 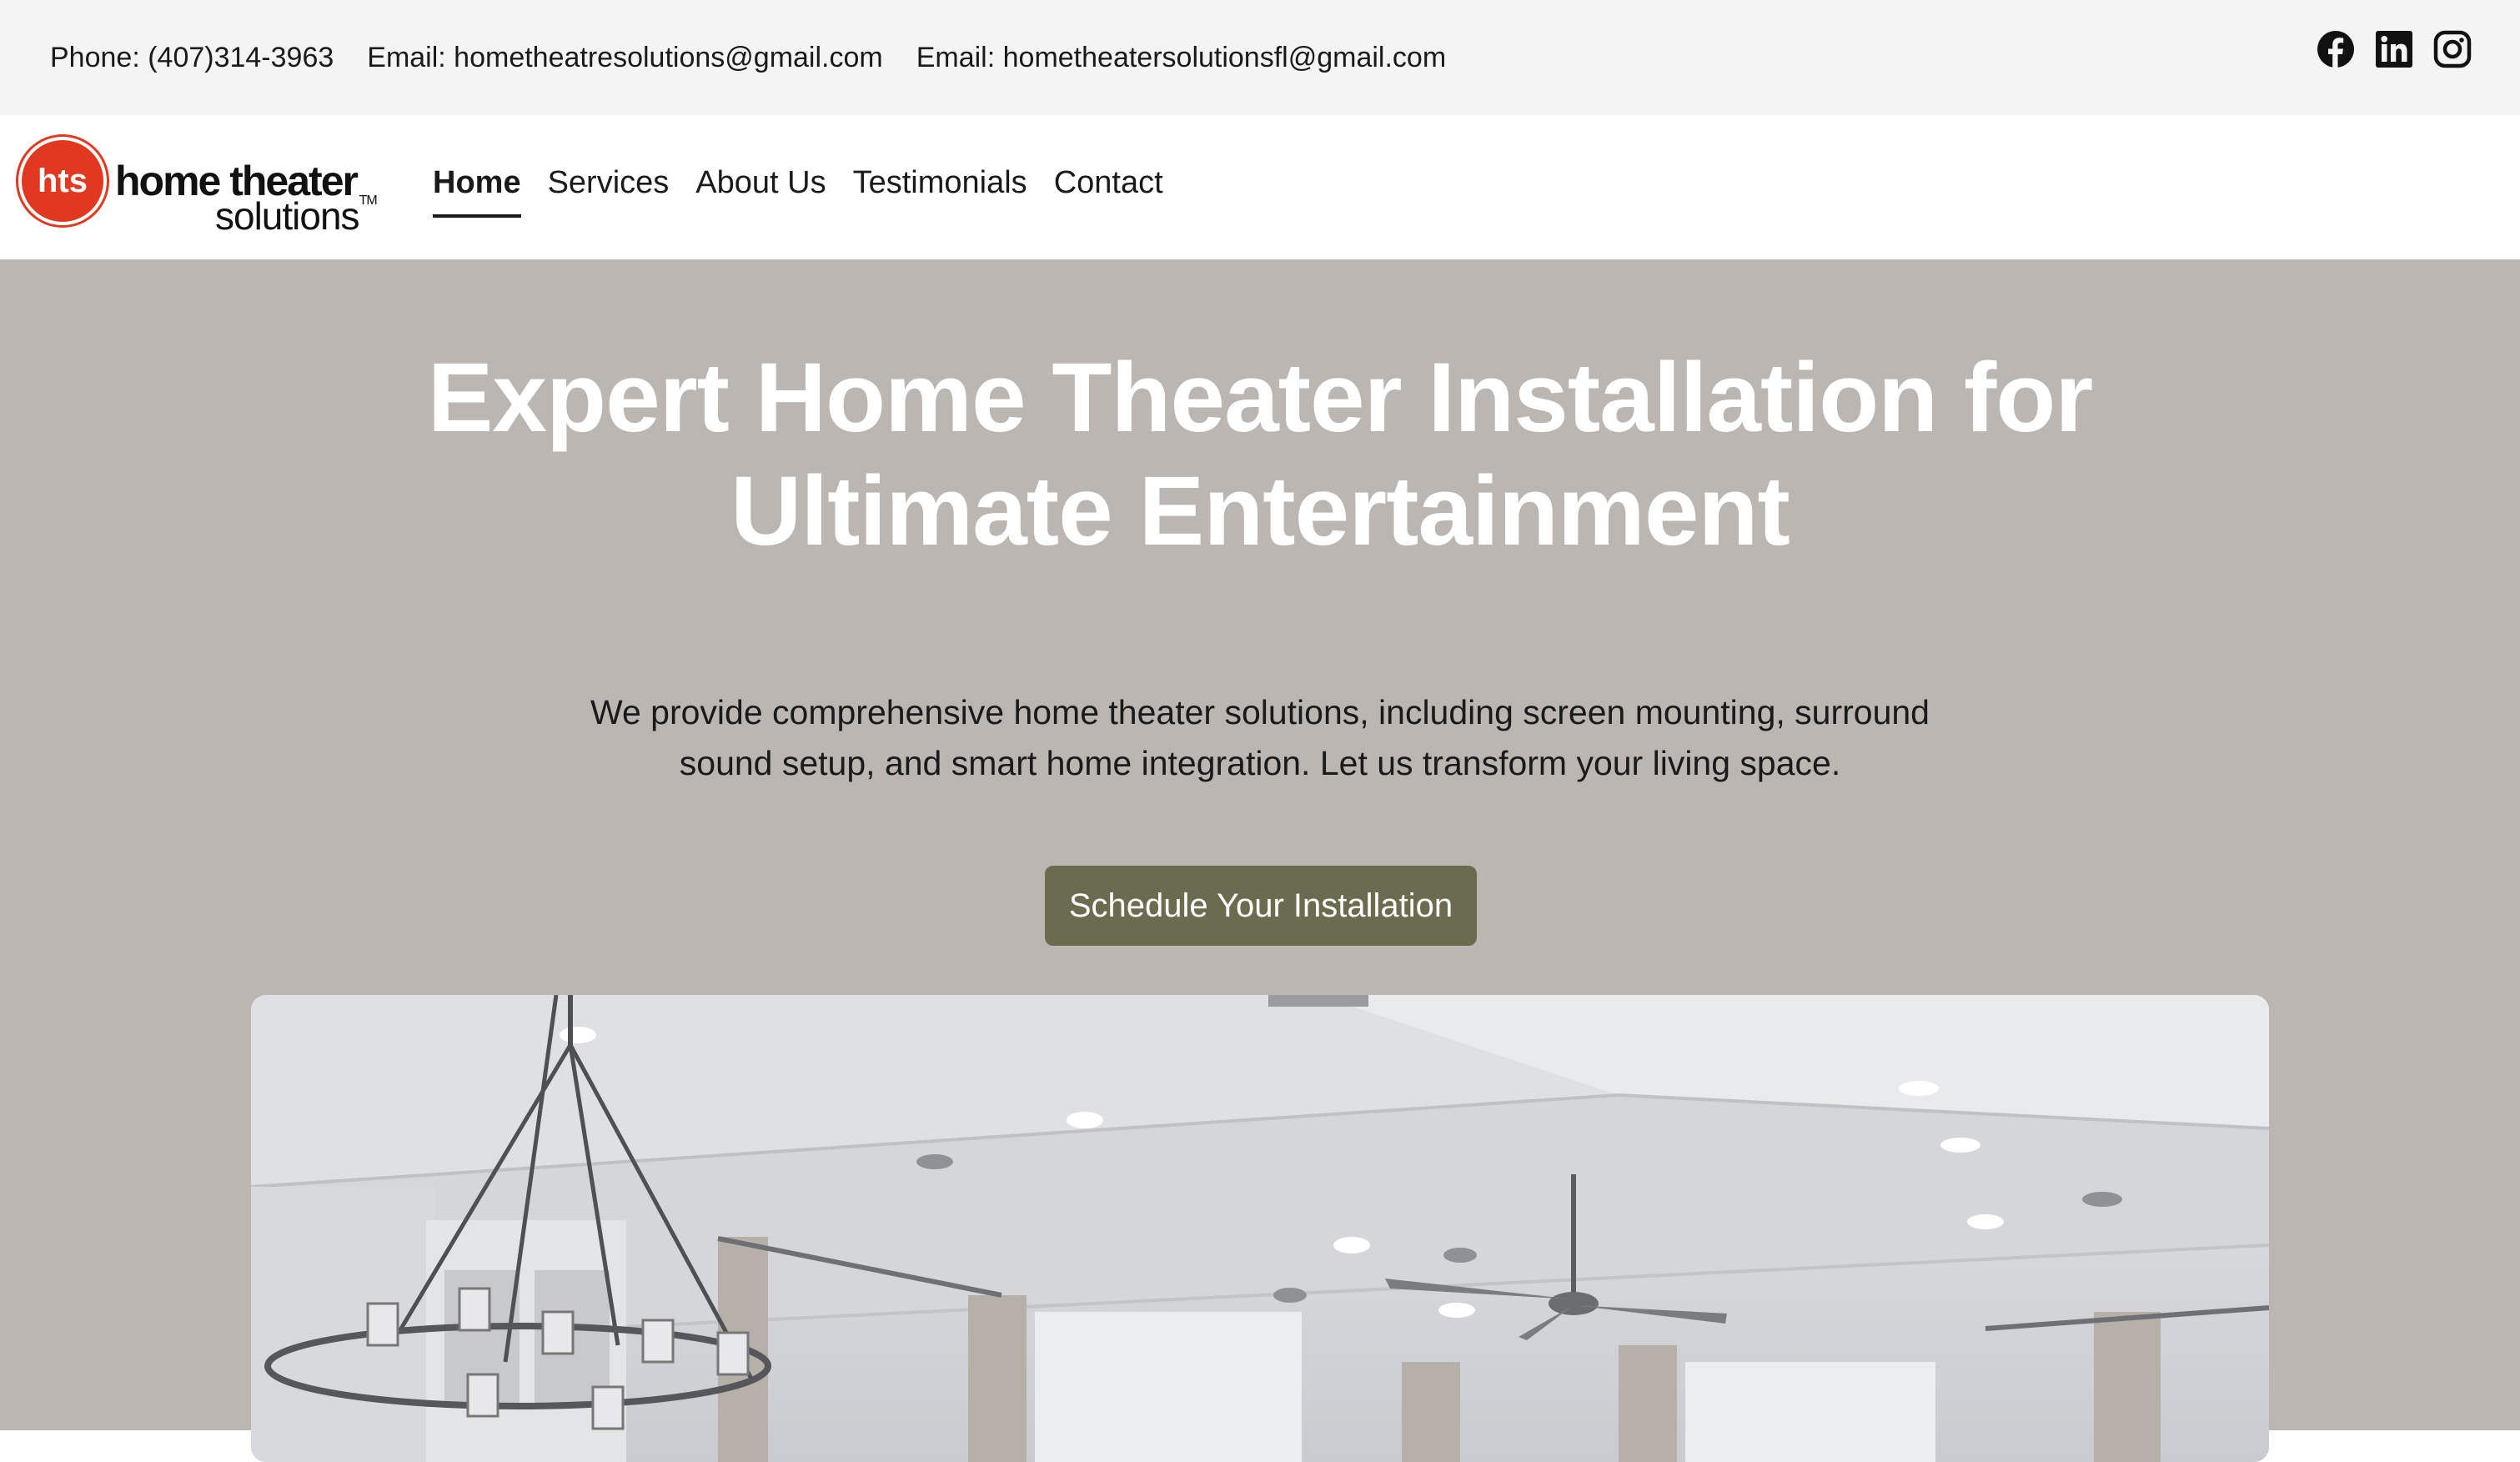 I want to click on nav-item-contact: Contact, so click(x=1108, y=191).